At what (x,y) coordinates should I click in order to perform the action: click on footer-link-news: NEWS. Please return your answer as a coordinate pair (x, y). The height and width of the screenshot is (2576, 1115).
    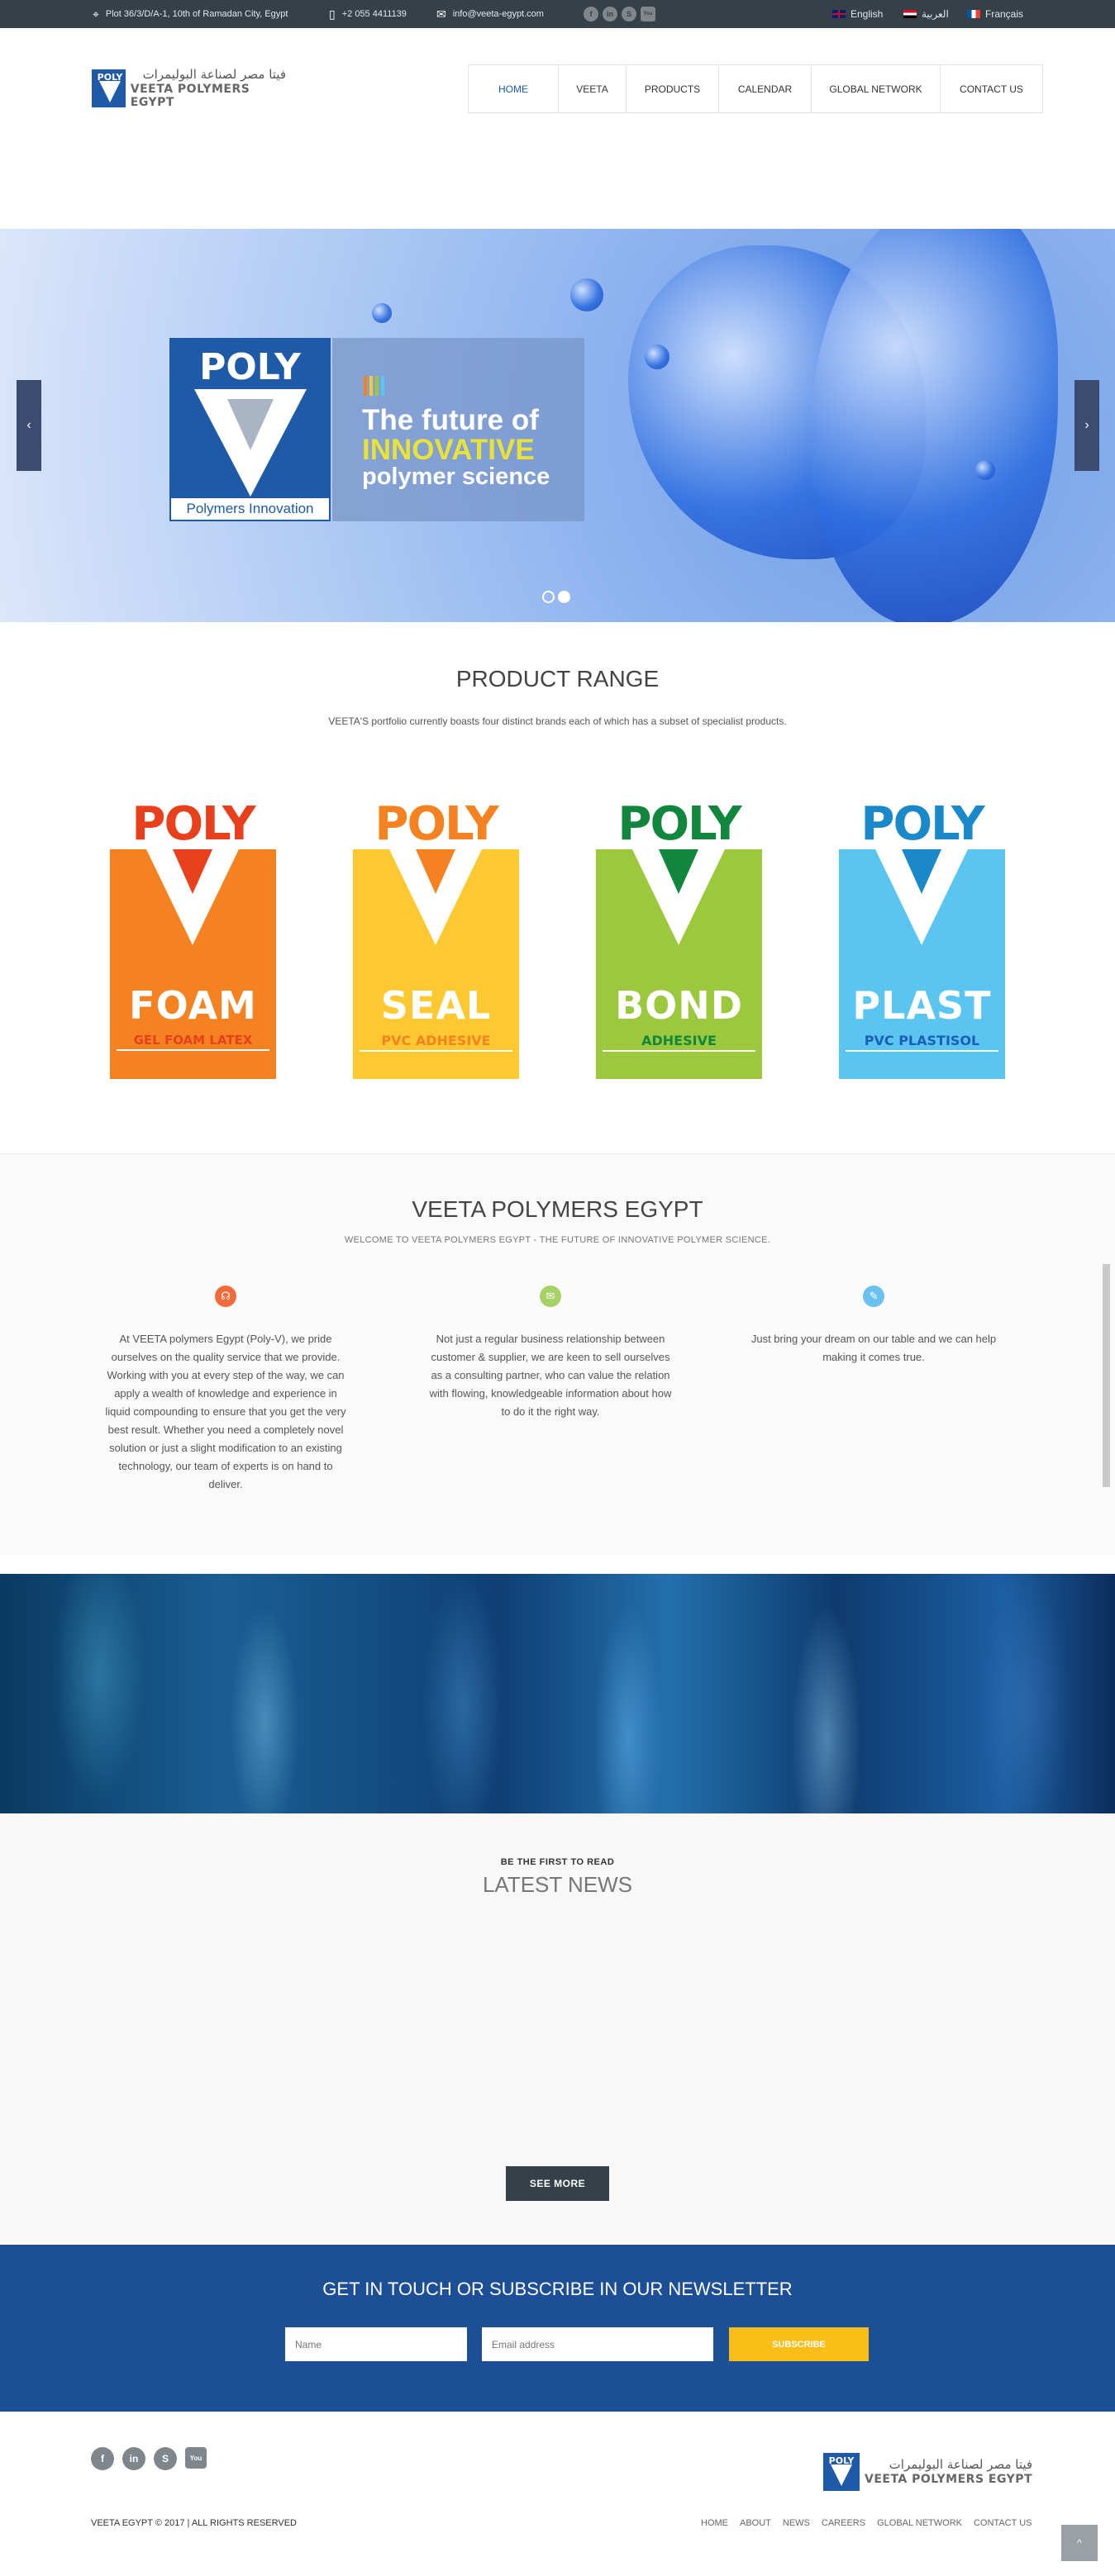
    Looking at the image, I should click on (796, 2523).